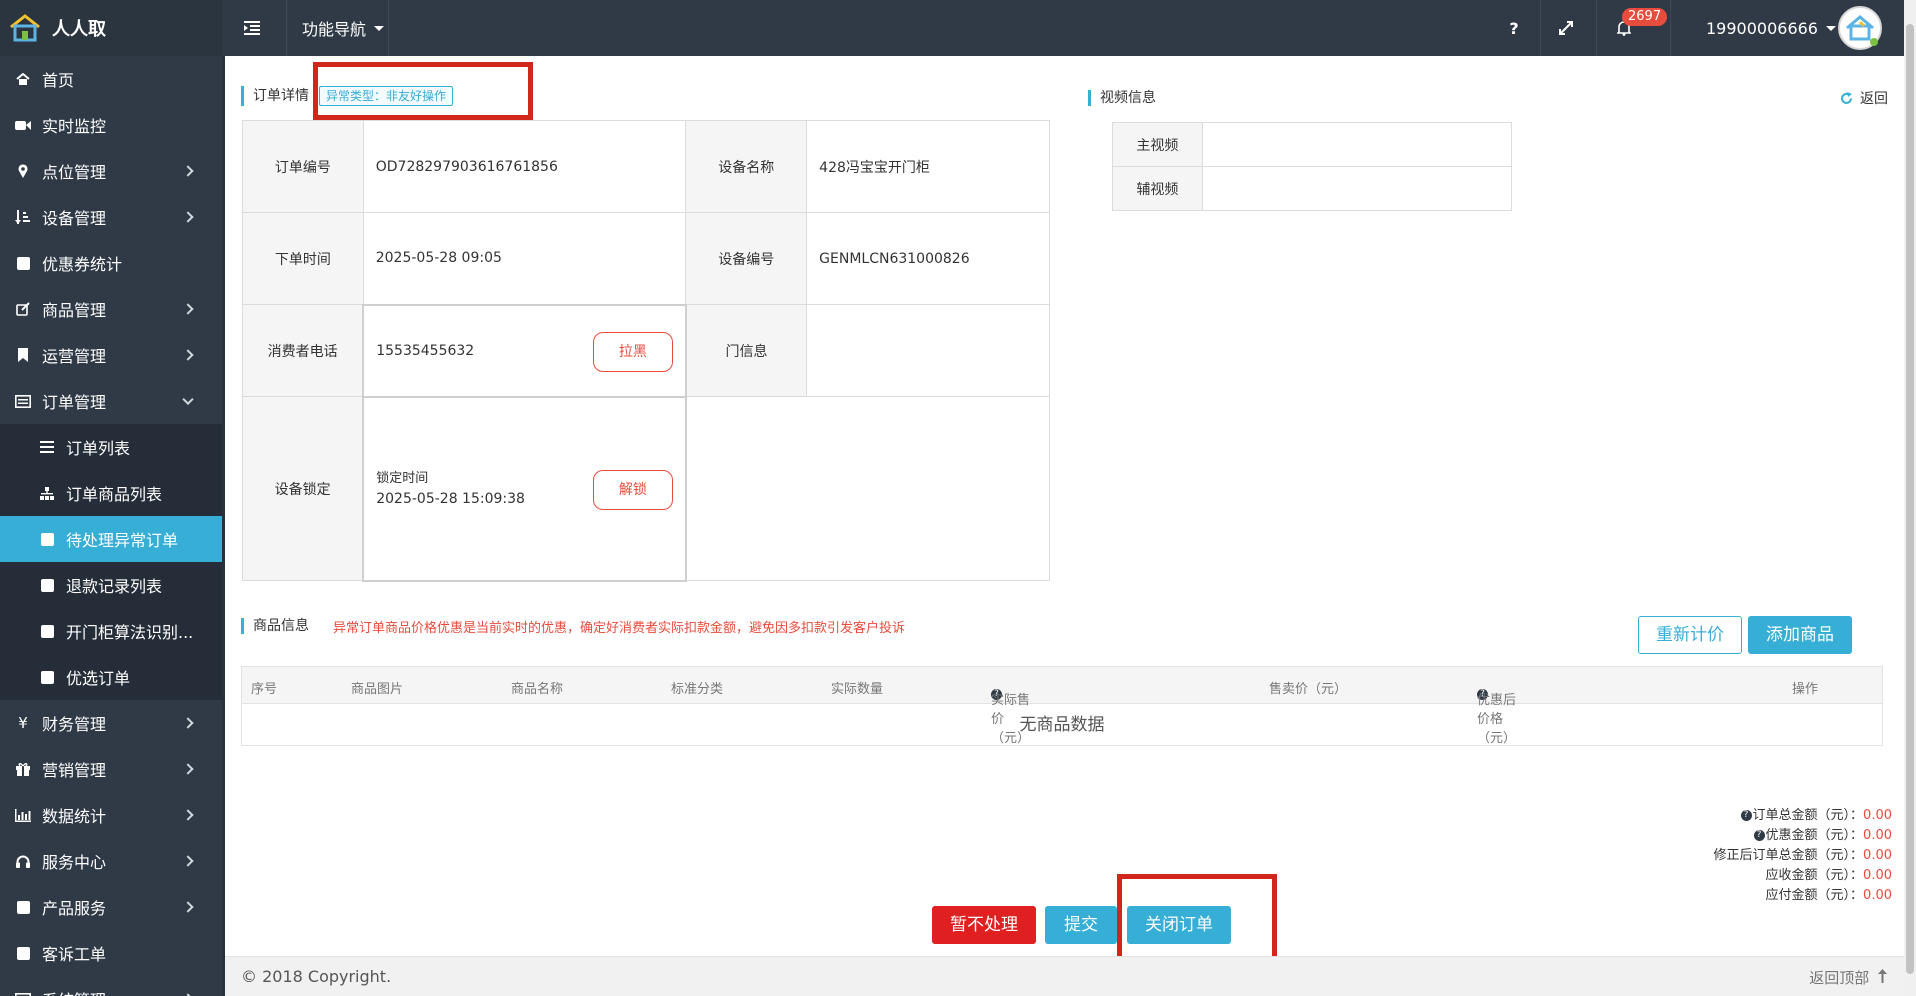 The image size is (1916, 996). Describe the element at coordinates (111, 723) in the screenshot. I see `sidebar-item-finance: ¥ 财务管理` at that location.